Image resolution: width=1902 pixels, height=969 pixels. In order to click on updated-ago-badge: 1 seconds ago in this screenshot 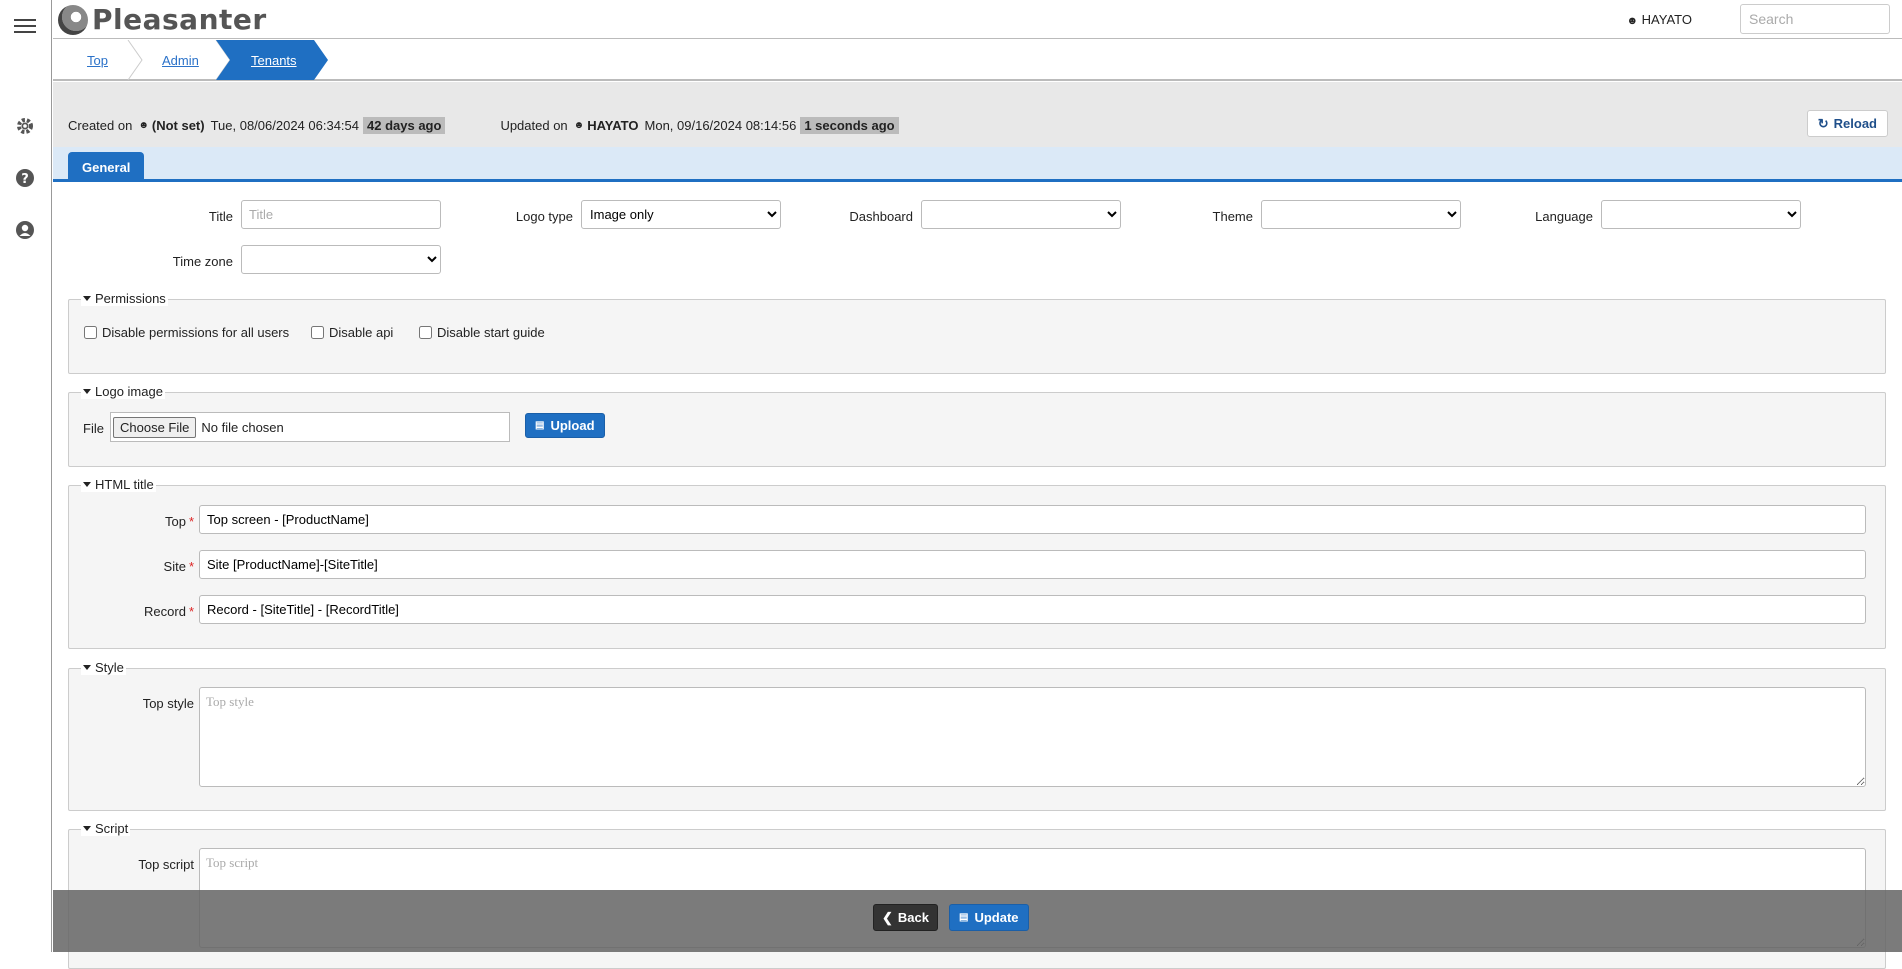, I will do `click(849, 125)`.